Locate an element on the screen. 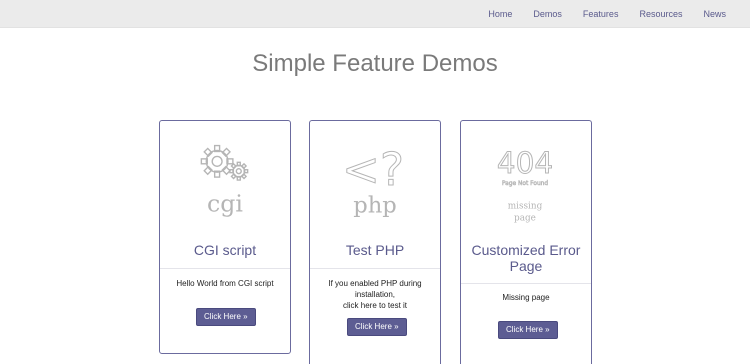  gears-icon: cgi is located at coordinates (224, 181).